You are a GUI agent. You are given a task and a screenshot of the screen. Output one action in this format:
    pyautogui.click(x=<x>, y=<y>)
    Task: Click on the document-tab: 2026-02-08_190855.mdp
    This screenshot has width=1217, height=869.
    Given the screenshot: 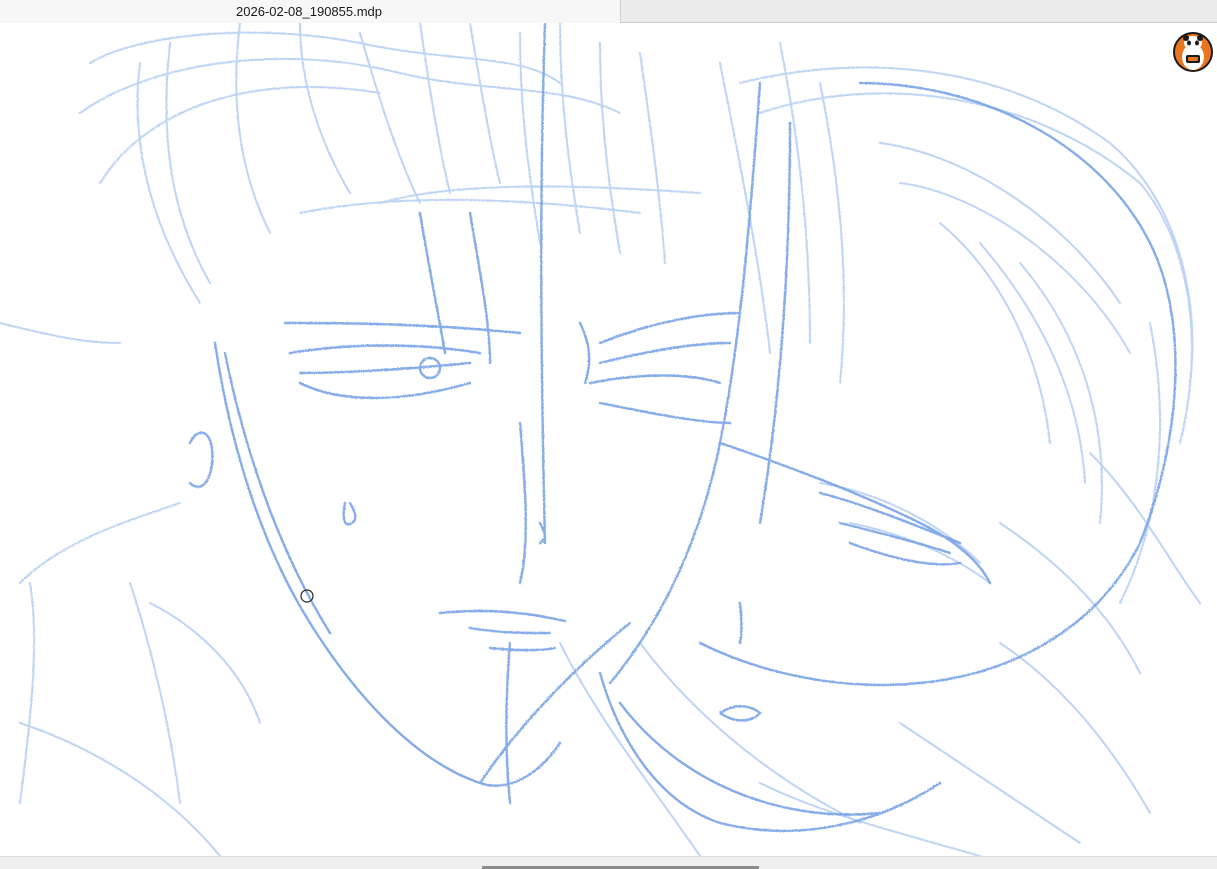 What is the action you would take?
    pyautogui.click(x=310, y=11)
    